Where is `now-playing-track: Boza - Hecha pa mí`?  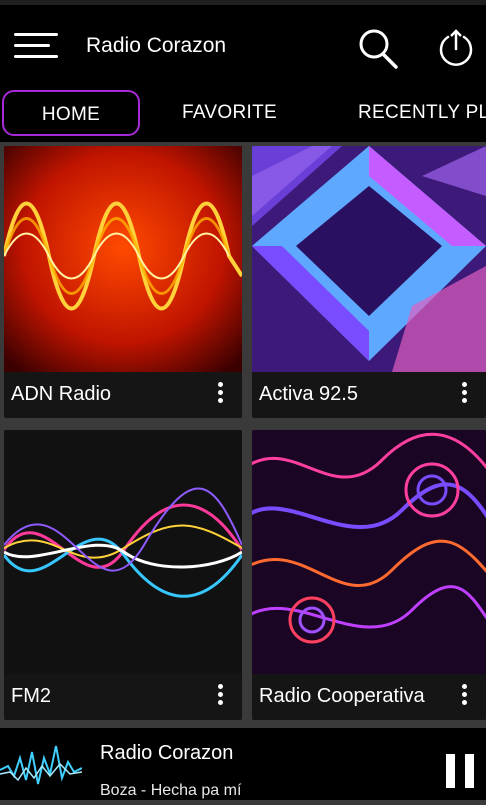 now-playing-track: Boza - Hecha pa mí is located at coordinates (171, 790).